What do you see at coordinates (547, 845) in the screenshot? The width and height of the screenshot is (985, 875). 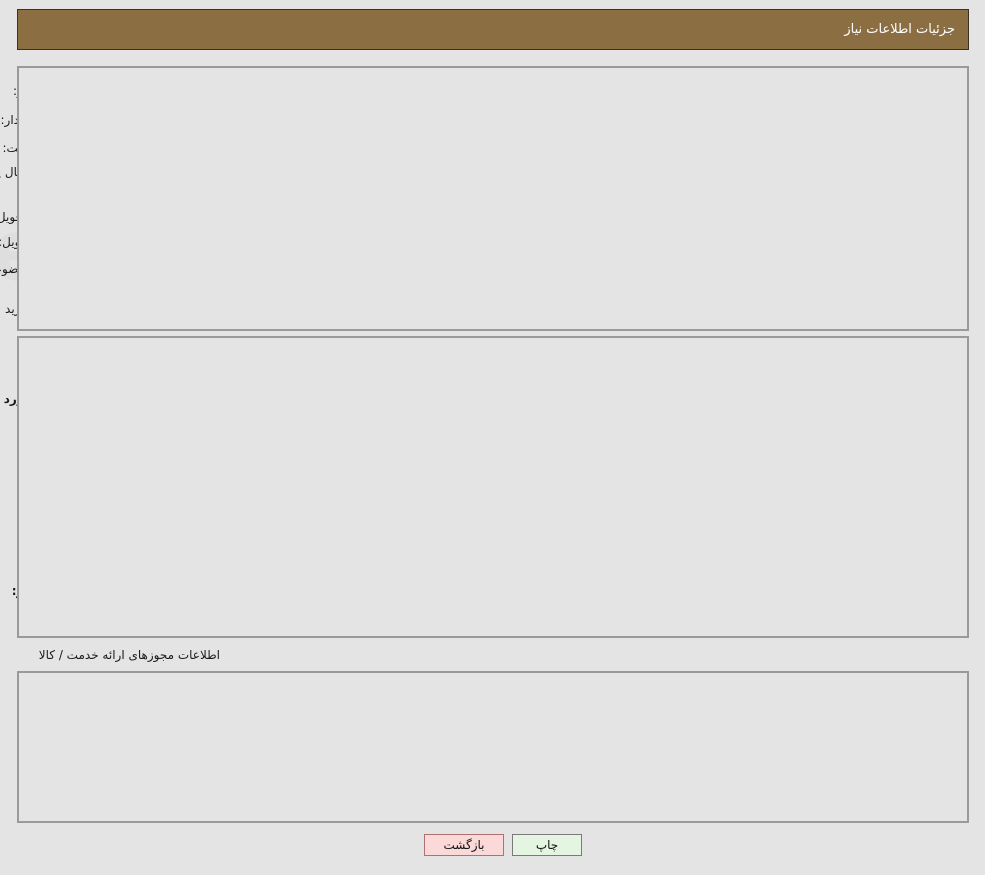 I see `print-button: چاپ` at bounding box center [547, 845].